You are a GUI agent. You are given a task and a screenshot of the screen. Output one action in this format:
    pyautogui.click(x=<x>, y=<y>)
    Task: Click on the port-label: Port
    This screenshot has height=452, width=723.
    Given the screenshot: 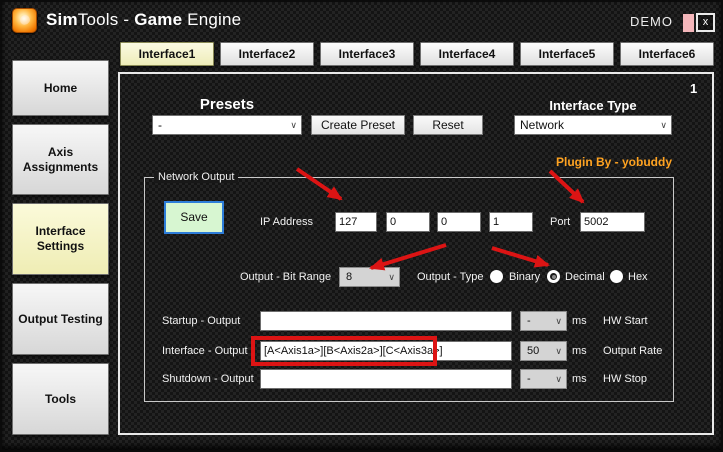 What is the action you would take?
    pyautogui.click(x=560, y=222)
    